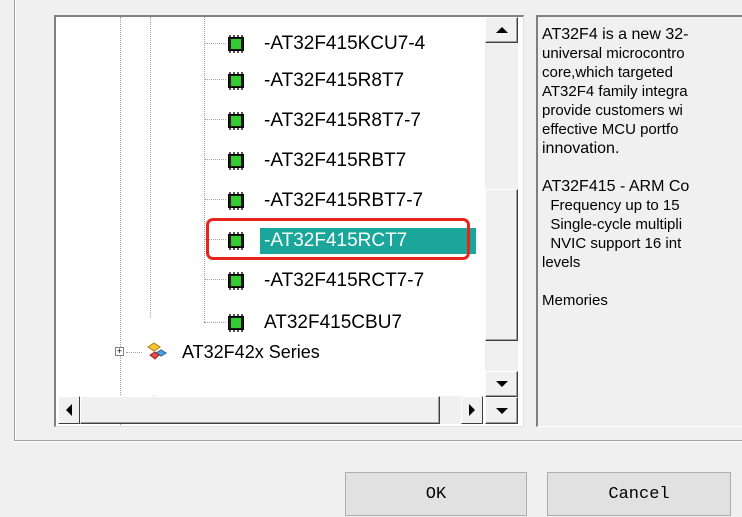 This screenshot has height=517, width=742. What do you see at coordinates (610, 129) in the screenshot?
I see `description-line: effective MCU portfo` at bounding box center [610, 129].